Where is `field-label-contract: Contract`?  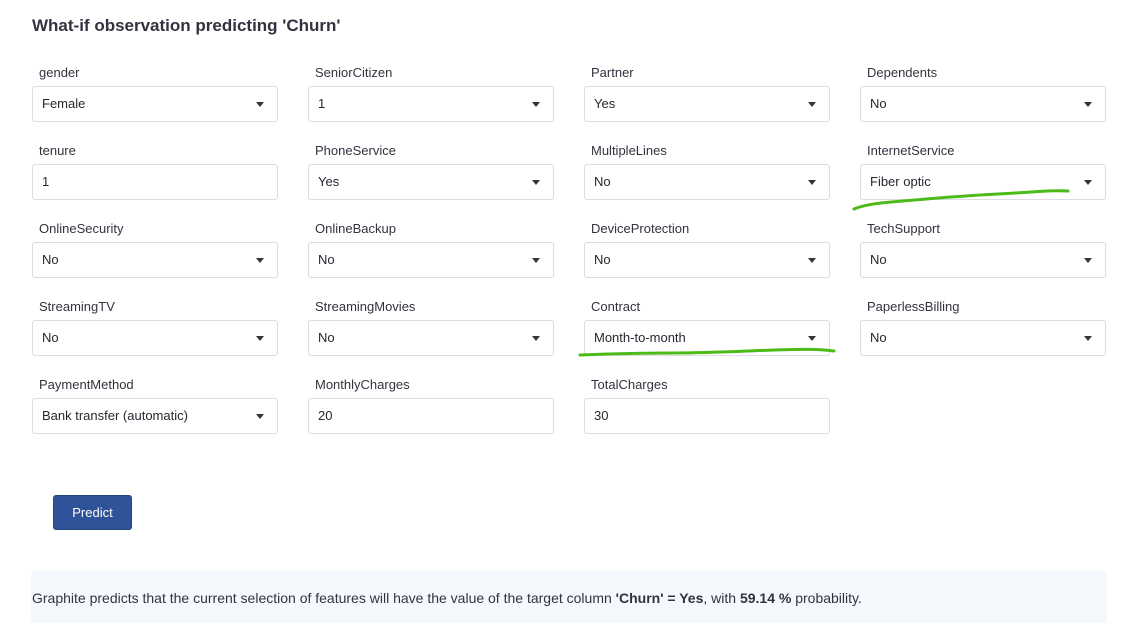
field-label-contract: Contract is located at coordinates (616, 306).